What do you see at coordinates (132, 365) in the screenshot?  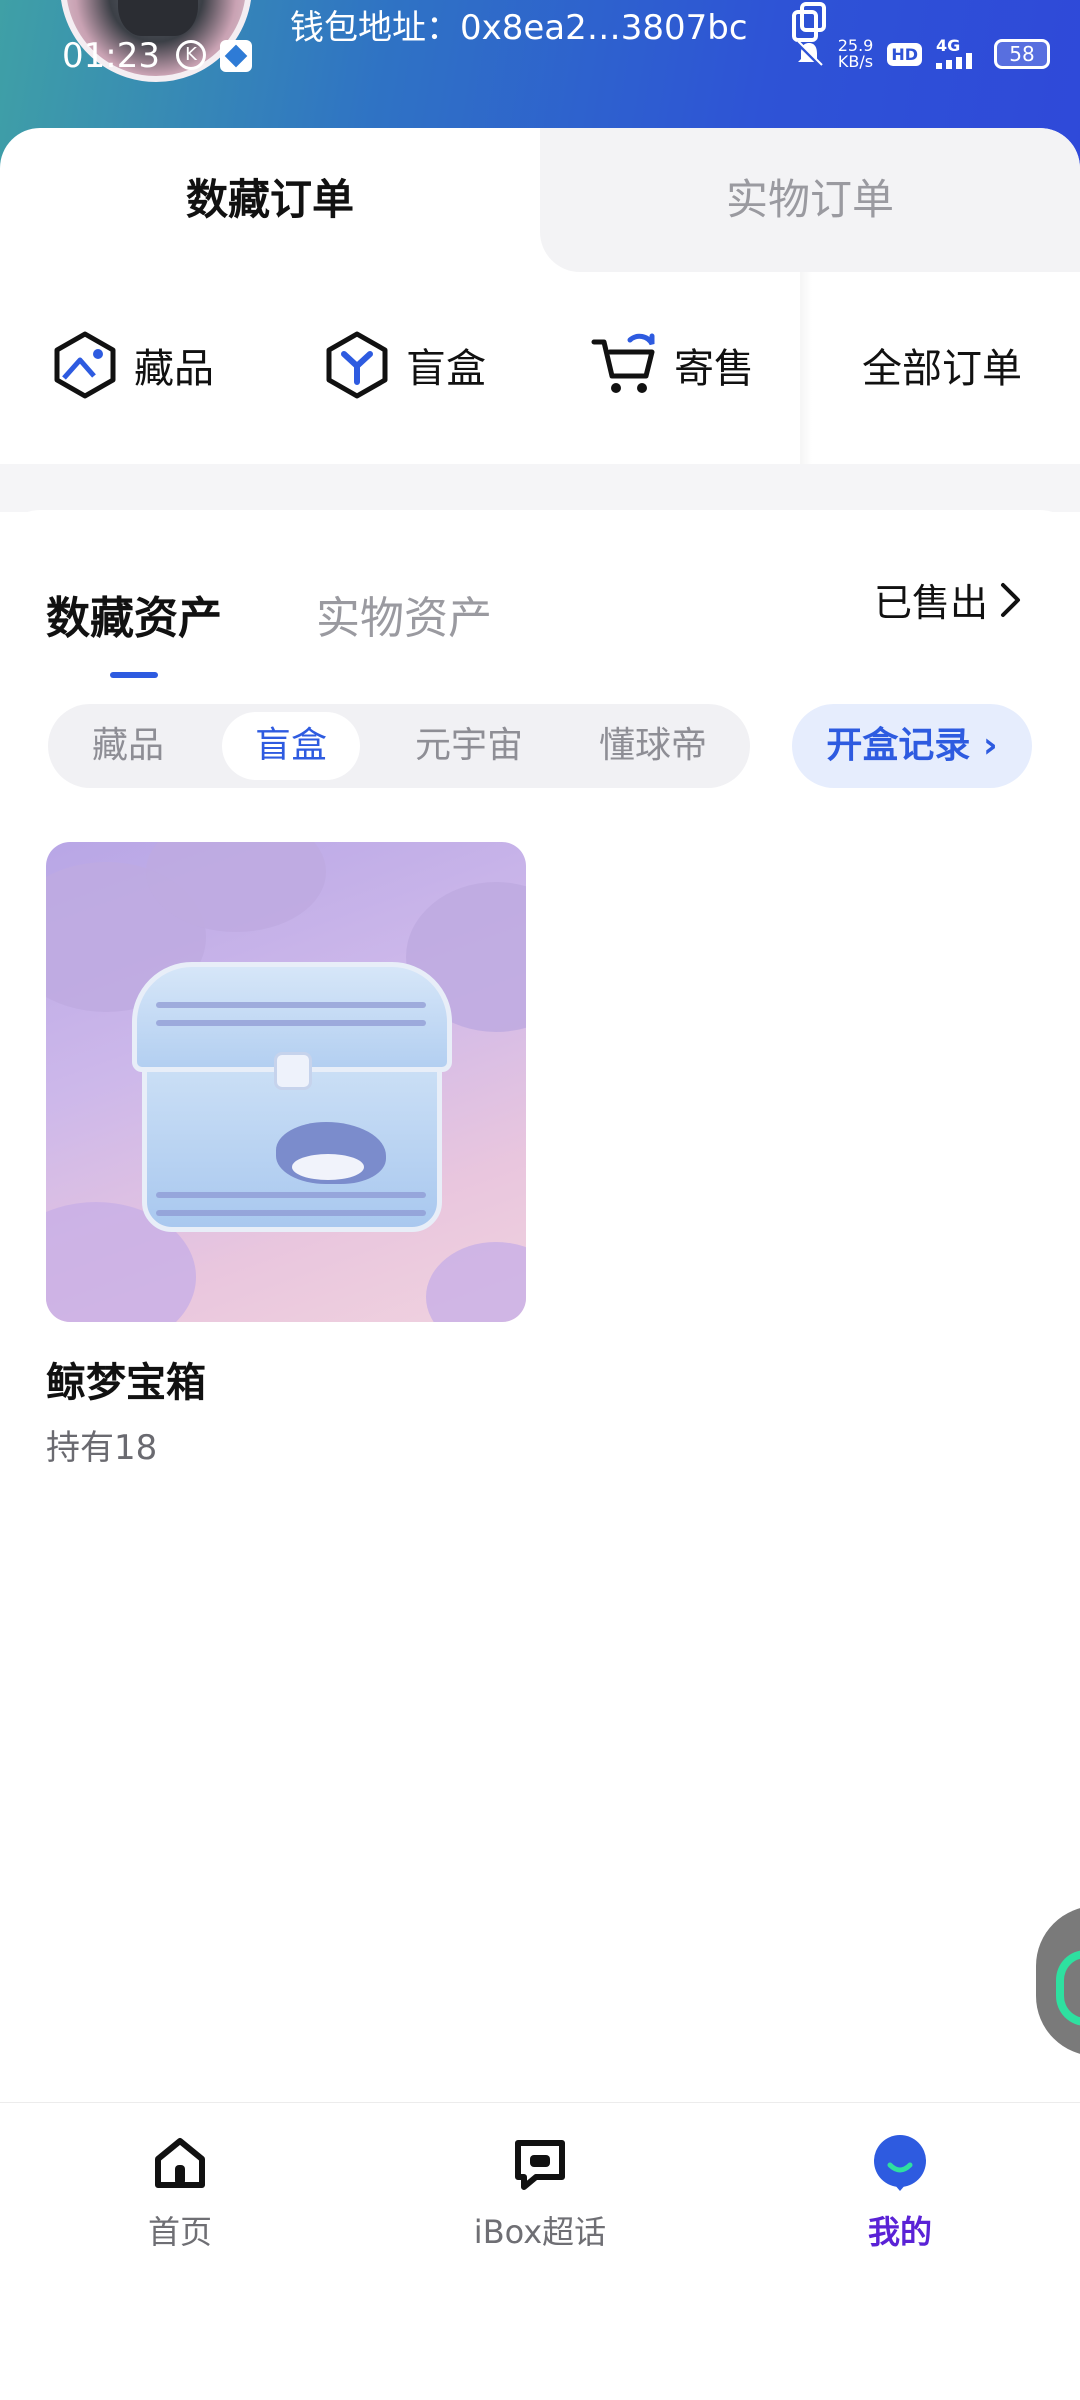 I see `order-collections: 藏品` at bounding box center [132, 365].